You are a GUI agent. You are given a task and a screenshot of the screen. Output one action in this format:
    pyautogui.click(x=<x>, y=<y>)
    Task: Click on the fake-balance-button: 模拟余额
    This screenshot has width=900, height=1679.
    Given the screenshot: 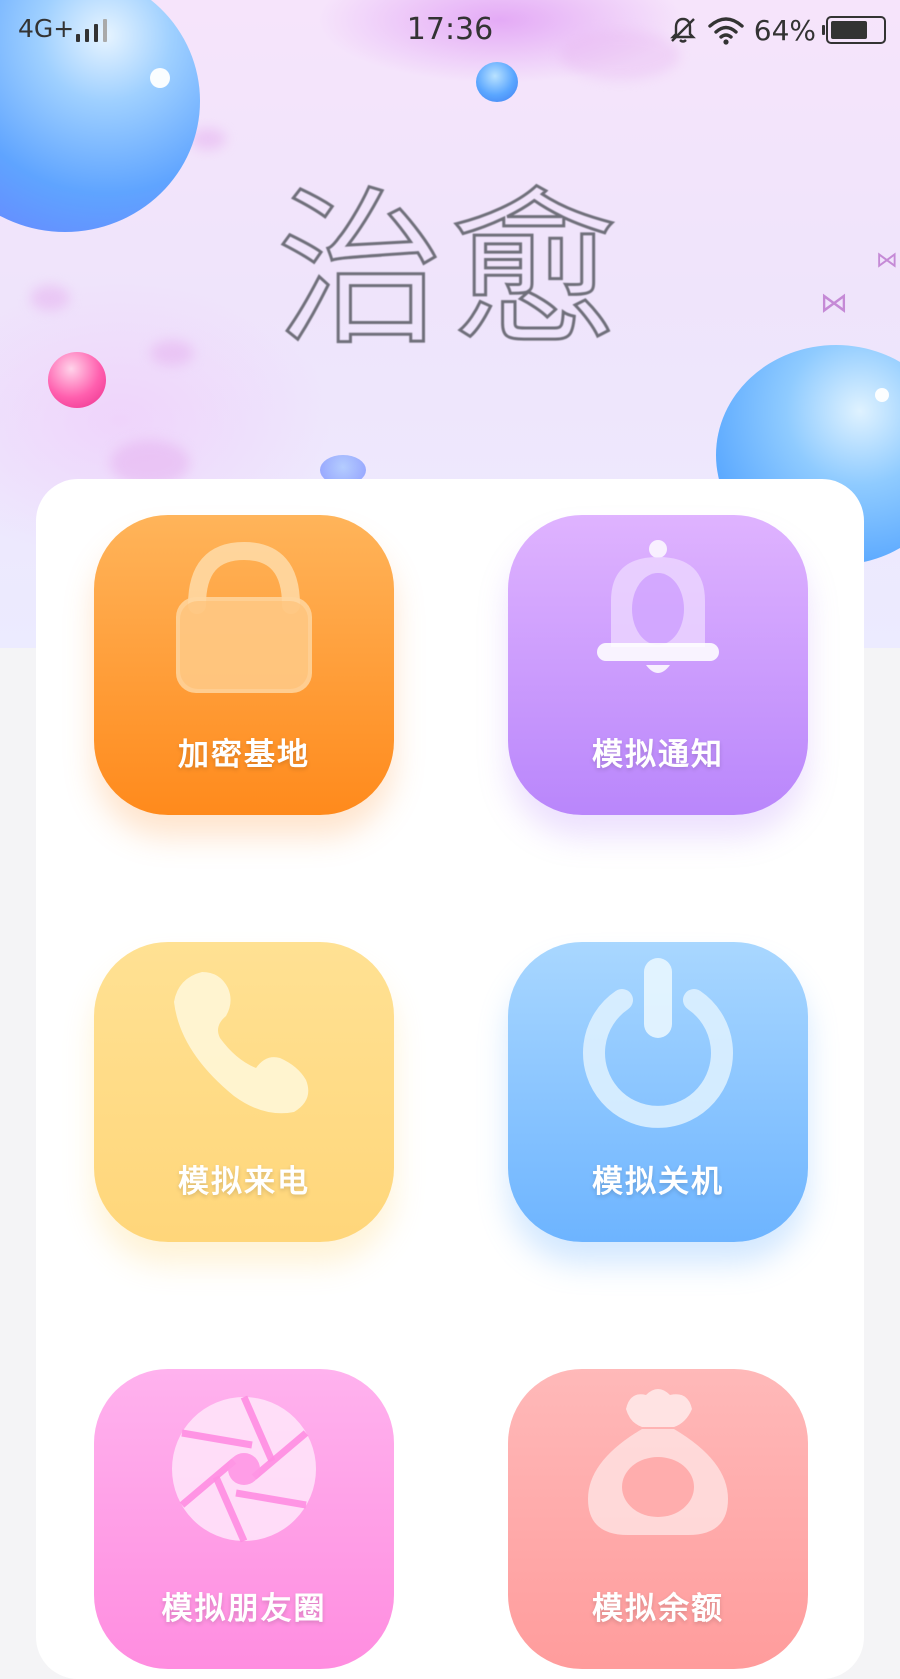 What is the action you would take?
    pyautogui.click(x=658, y=1519)
    